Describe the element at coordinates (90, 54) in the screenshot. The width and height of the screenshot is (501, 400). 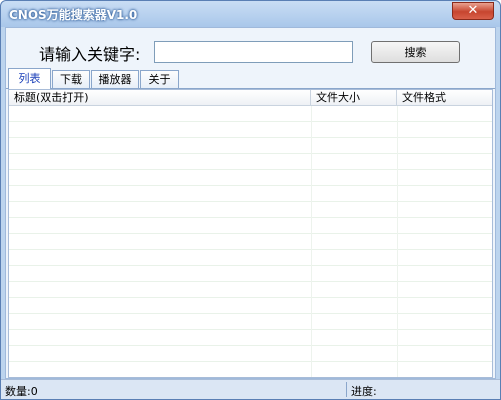
I see `search-label: 请输入关键字:` at that location.